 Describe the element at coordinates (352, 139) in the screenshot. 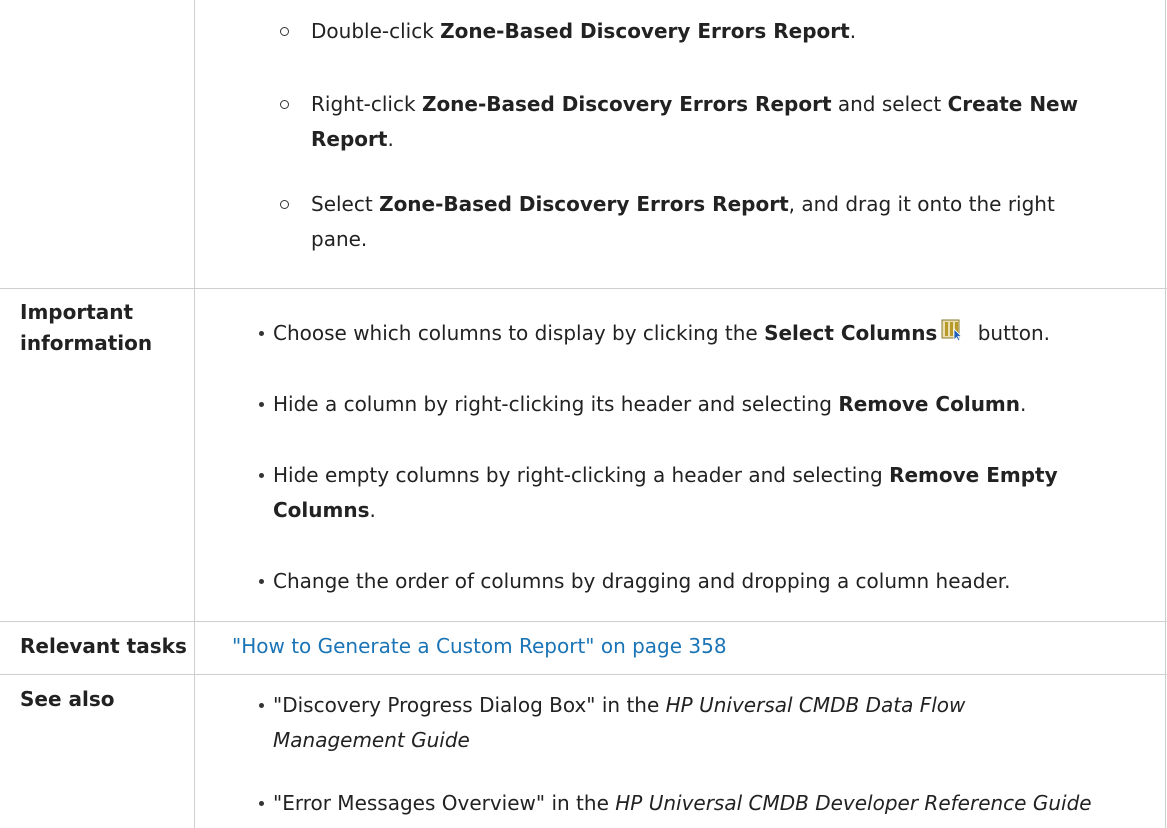

I see `step-item-continued: Report.` at that location.